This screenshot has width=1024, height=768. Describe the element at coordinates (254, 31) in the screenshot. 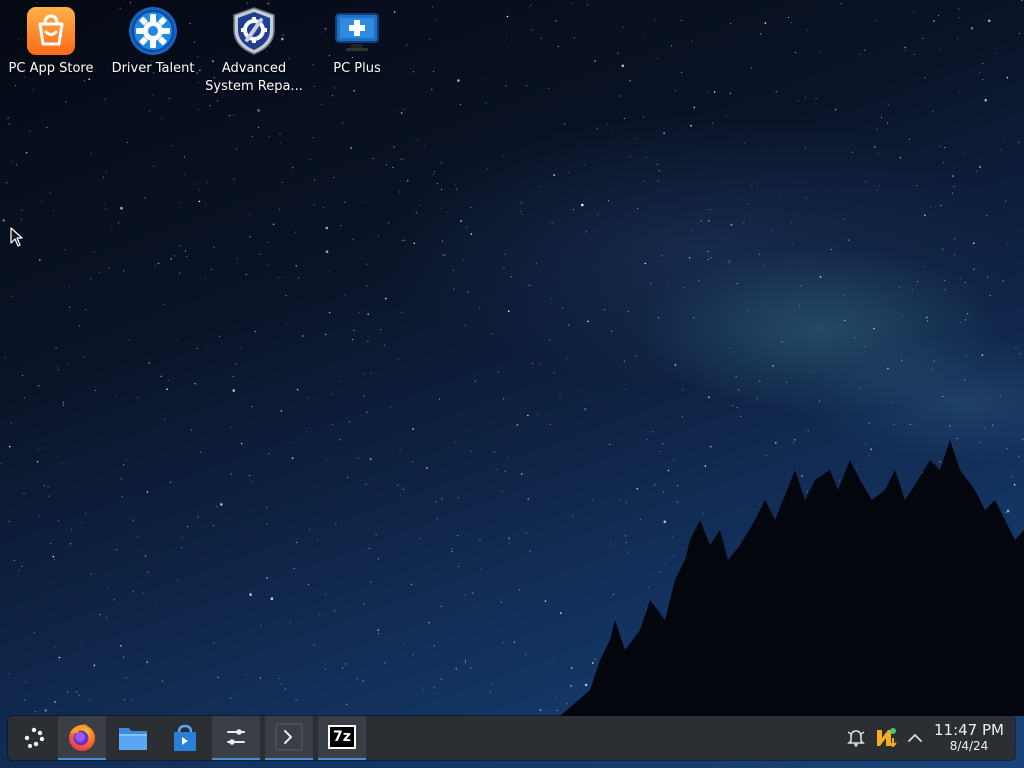

I see `advanced-system-repair-icon` at that location.